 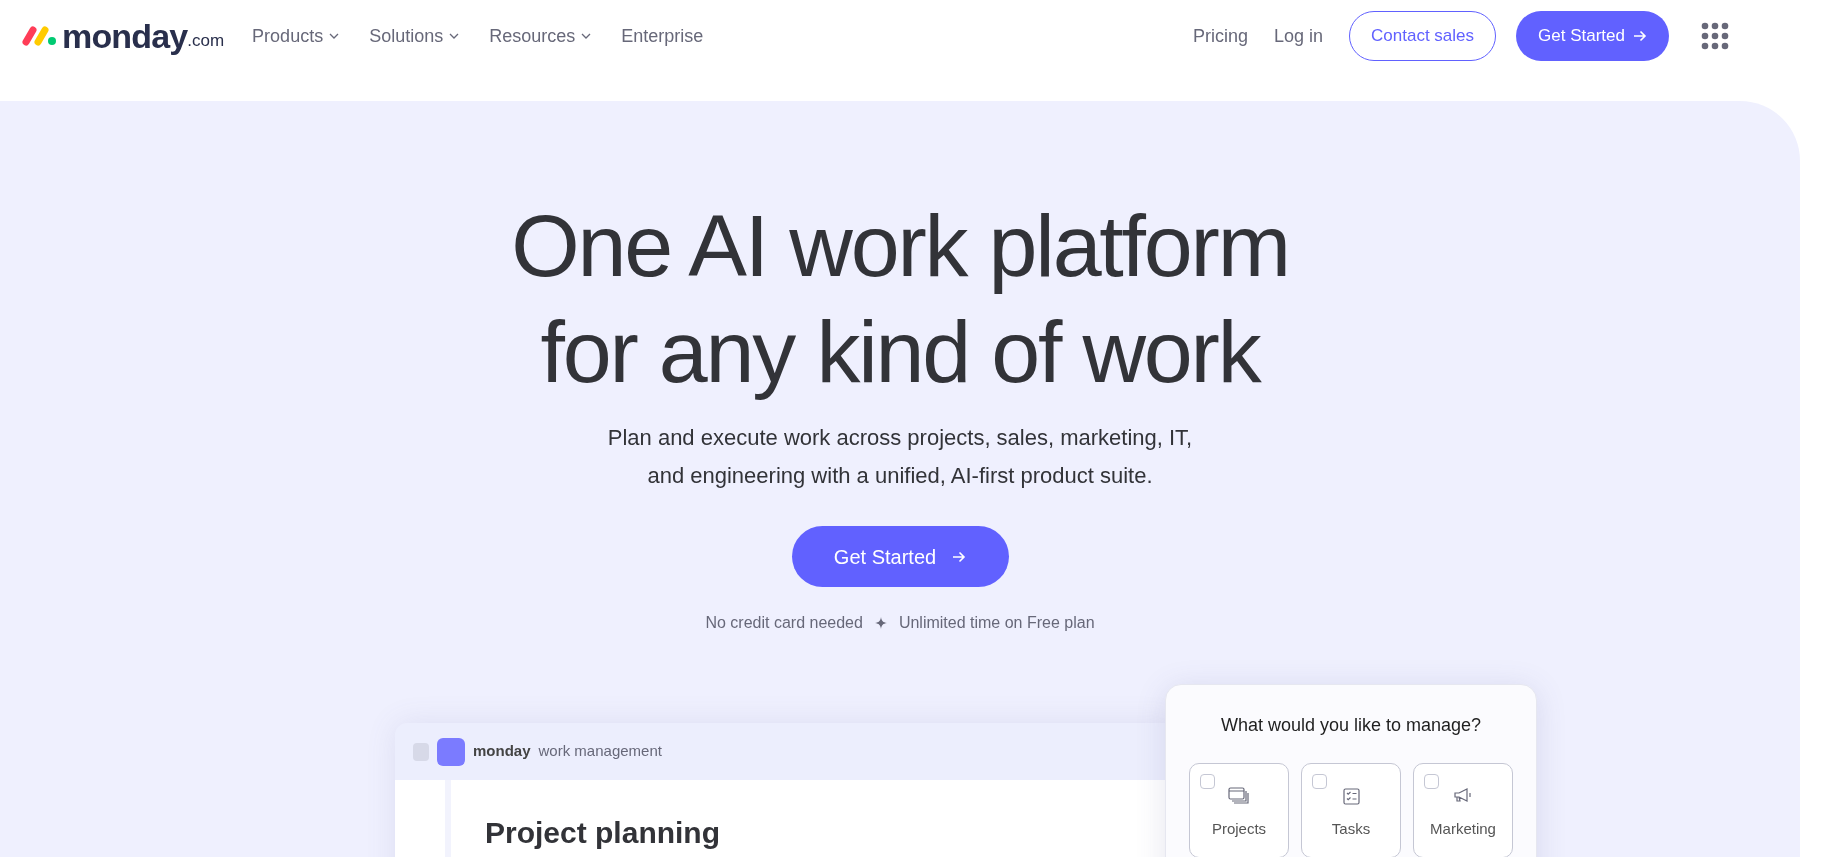 I want to click on nav-link: Pricing, so click(x=1220, y=36).